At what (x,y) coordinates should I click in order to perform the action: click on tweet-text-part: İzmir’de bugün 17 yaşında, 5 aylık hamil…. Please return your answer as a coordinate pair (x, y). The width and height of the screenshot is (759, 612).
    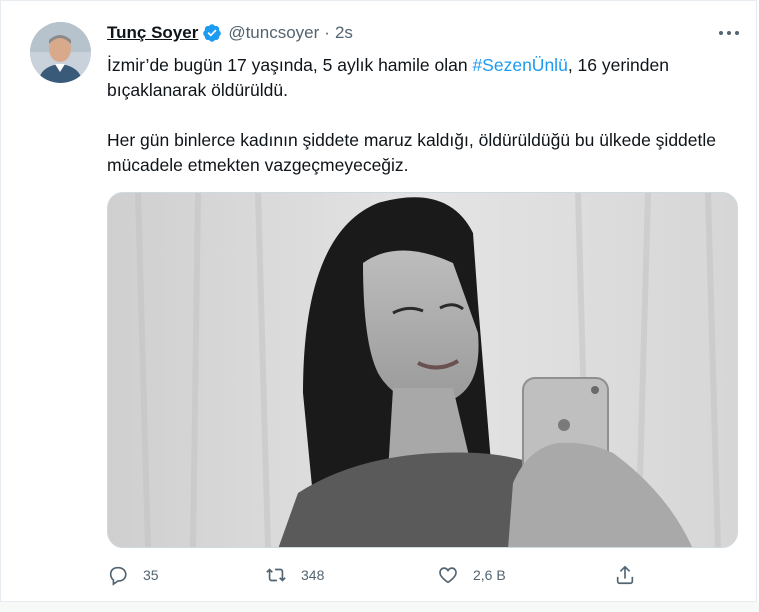
    Looking at the image, I should click on (290, 65).